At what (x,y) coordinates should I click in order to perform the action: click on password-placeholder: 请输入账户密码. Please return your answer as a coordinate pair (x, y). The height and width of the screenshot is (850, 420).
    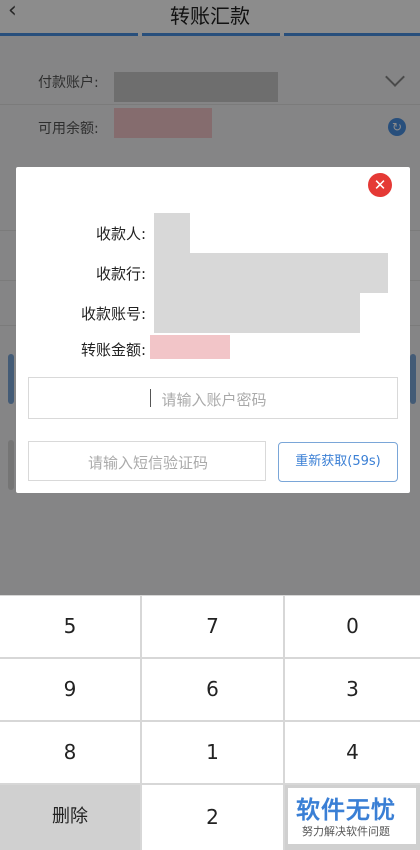
    Looking at the image, I should click on (214, 400).